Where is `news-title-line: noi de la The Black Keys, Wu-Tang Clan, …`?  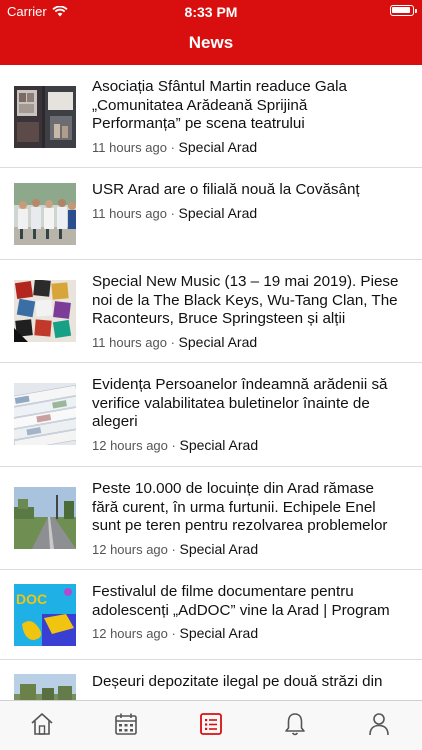
news-title-line: noi de la The Black Keys, Wu-Tang Clan, … is located at coordinates (245, 300).